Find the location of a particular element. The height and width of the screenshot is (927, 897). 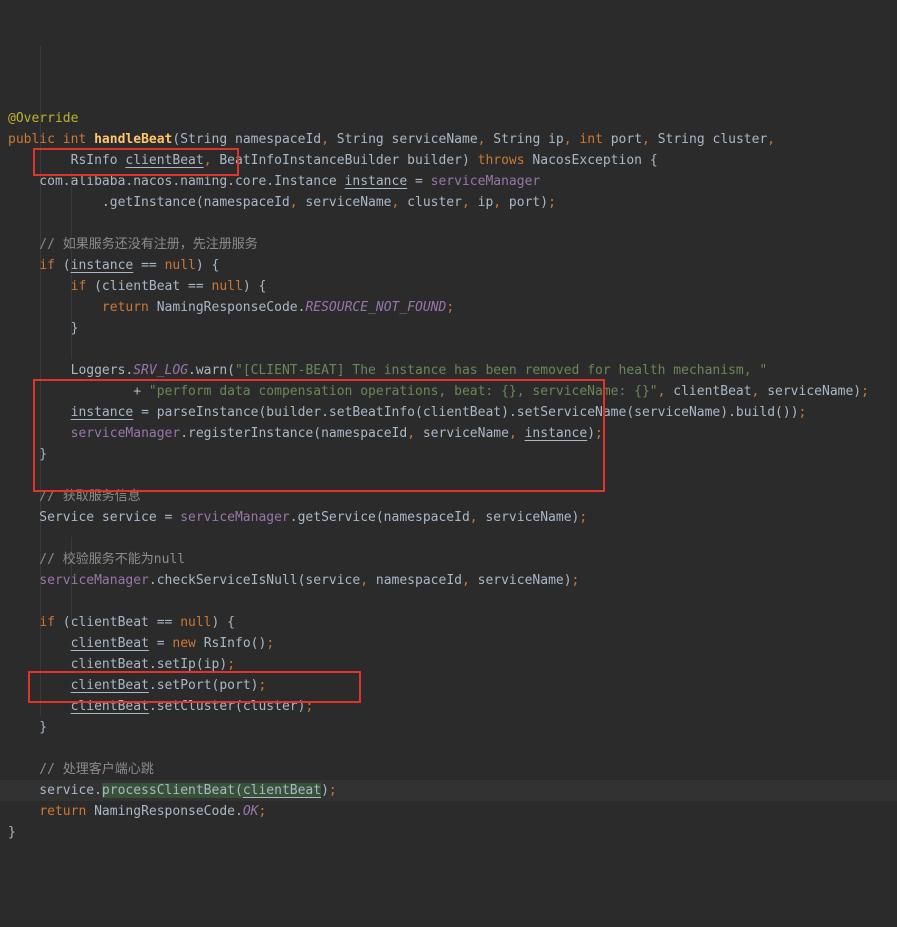

code-token: ip is located at coordinates (481, 202).